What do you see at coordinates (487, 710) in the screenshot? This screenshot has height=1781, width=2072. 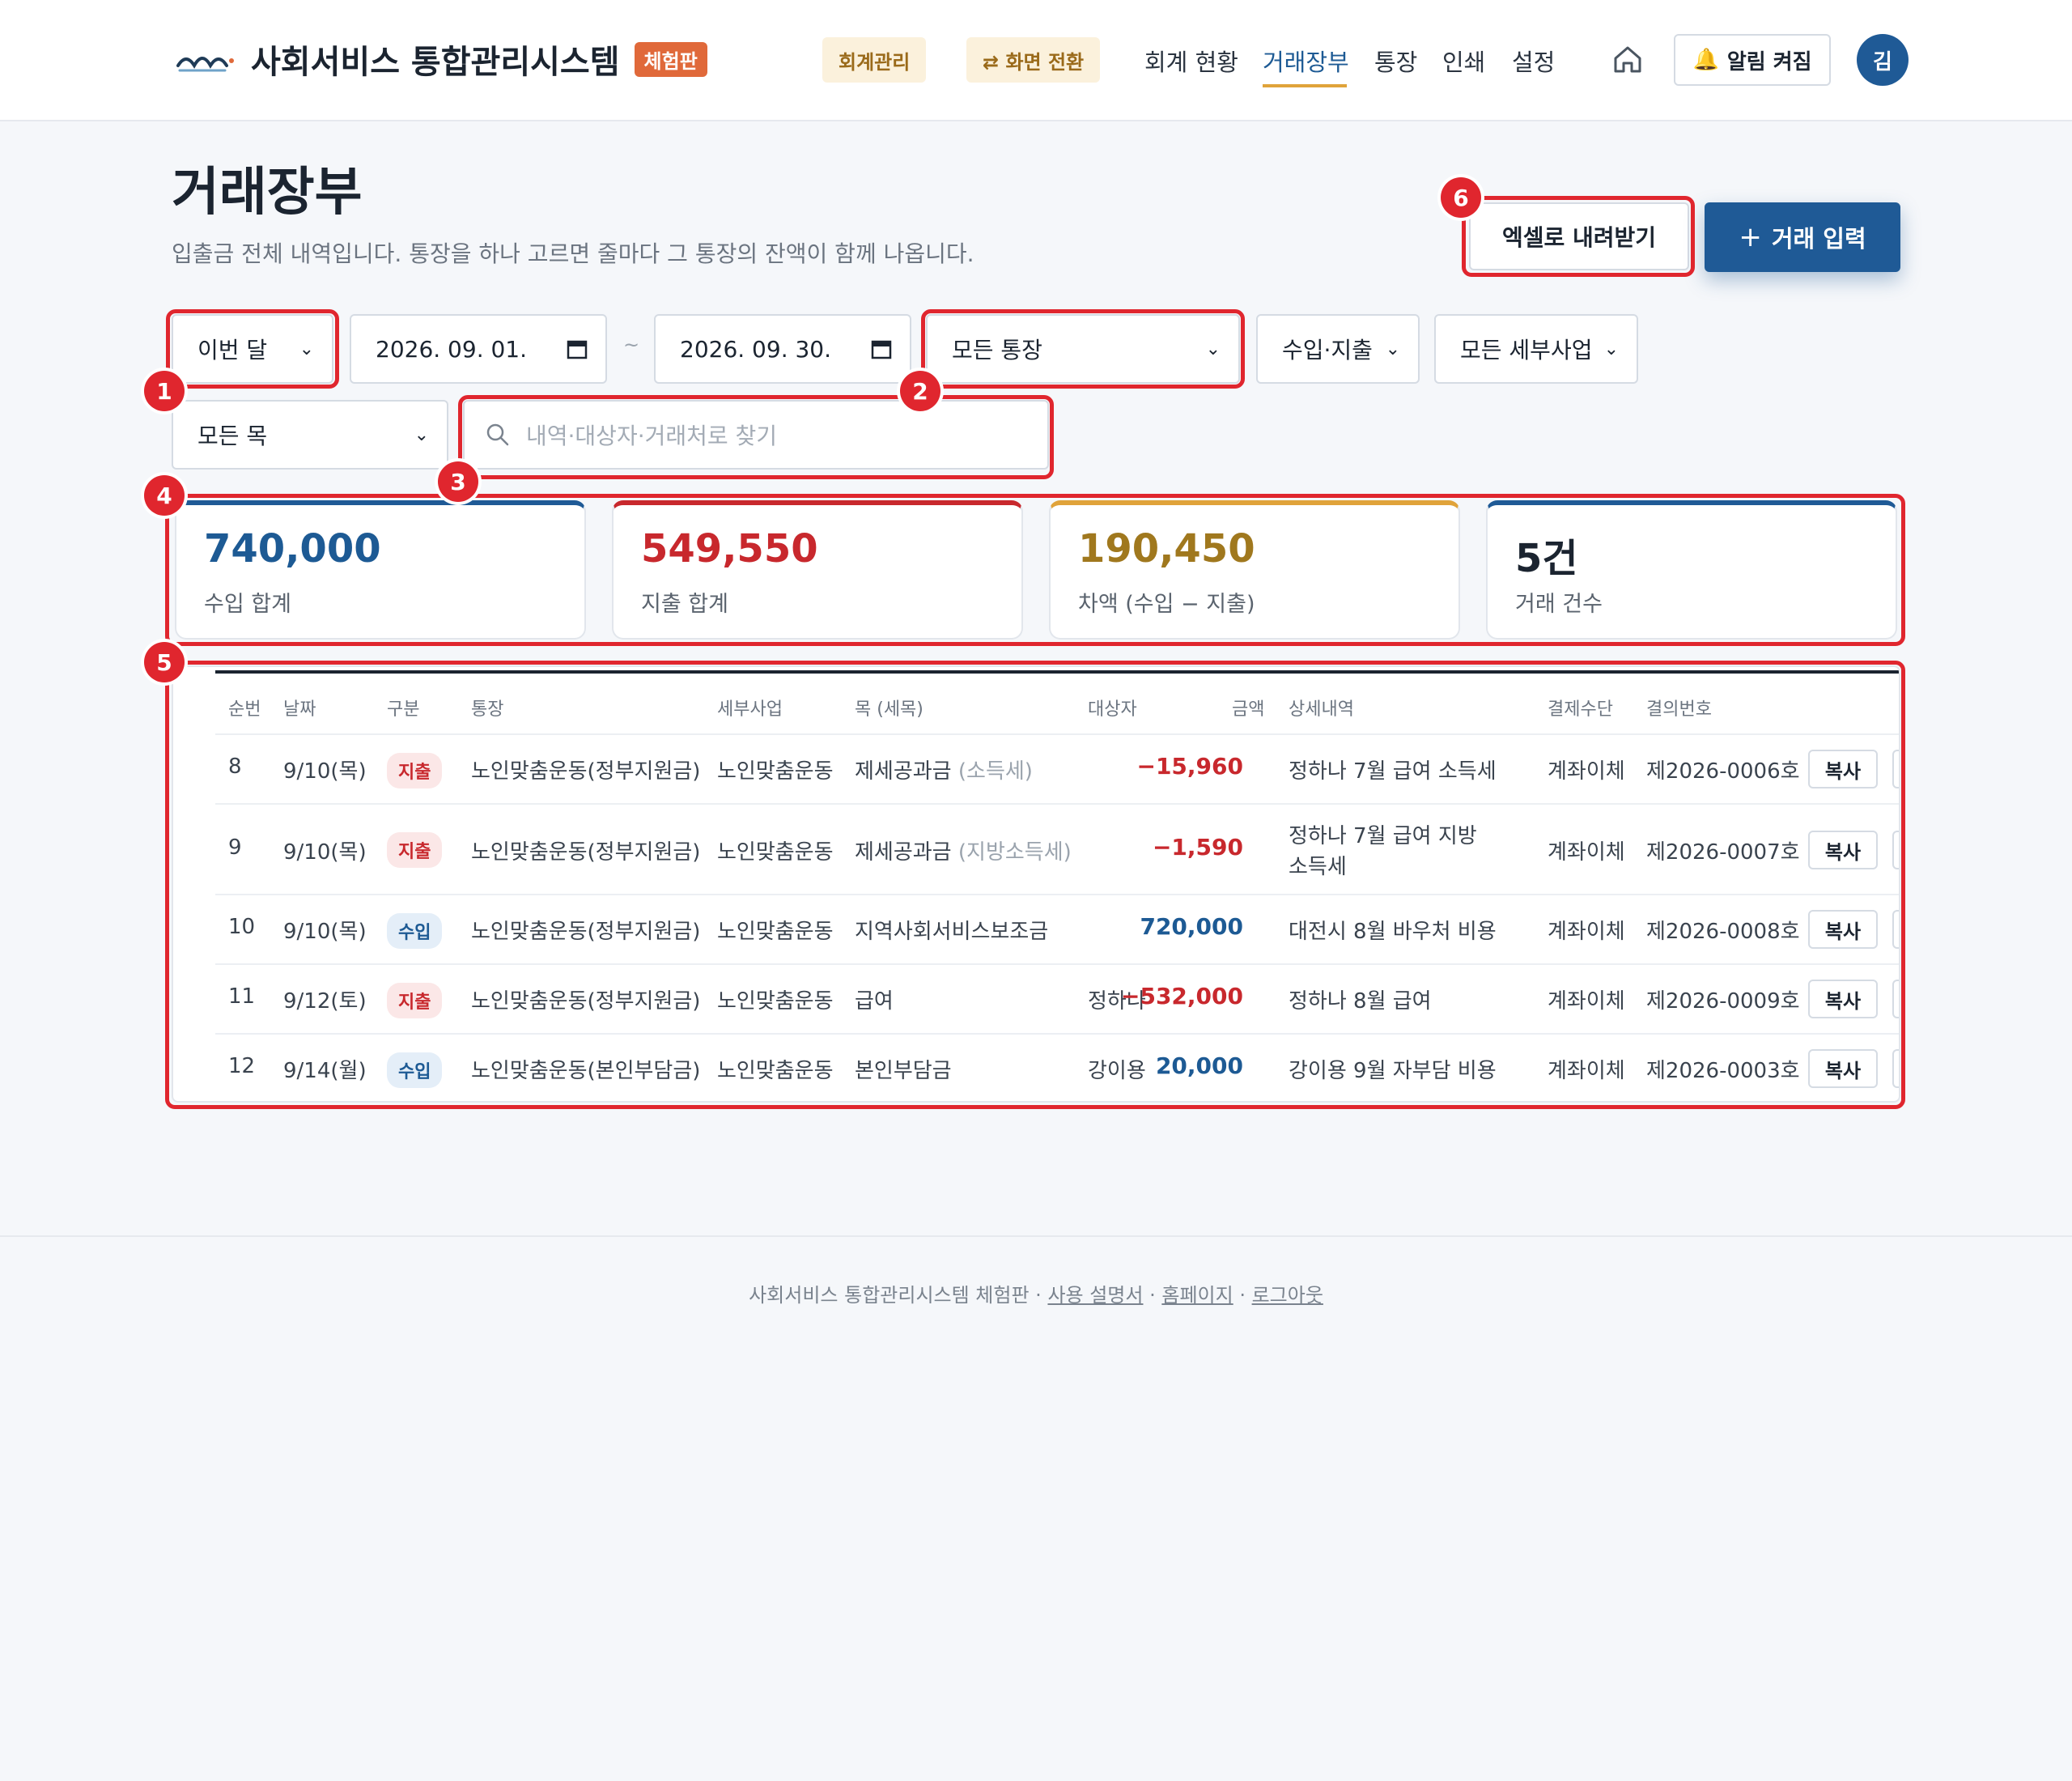 I see `col-header-account: 통장` at bounding box center [487, 710].